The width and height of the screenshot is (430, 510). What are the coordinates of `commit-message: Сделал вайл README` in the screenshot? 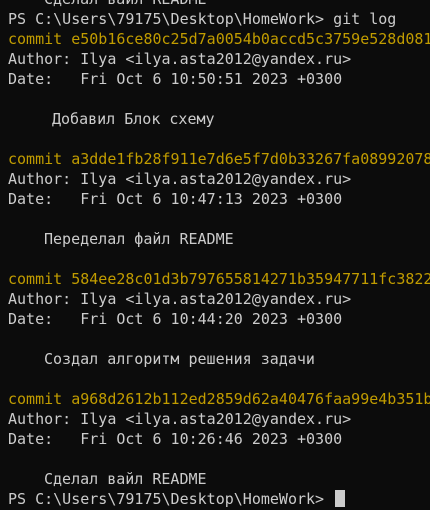 It's located at (125, 479).